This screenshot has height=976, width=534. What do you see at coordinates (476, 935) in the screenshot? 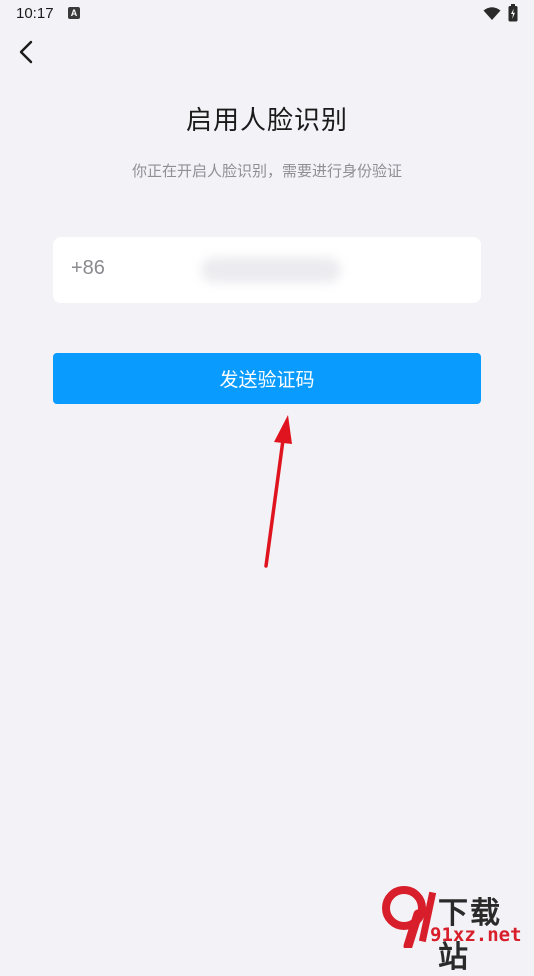
I see `watermark-url: 91xz.net` at bounding box center [476, 935].